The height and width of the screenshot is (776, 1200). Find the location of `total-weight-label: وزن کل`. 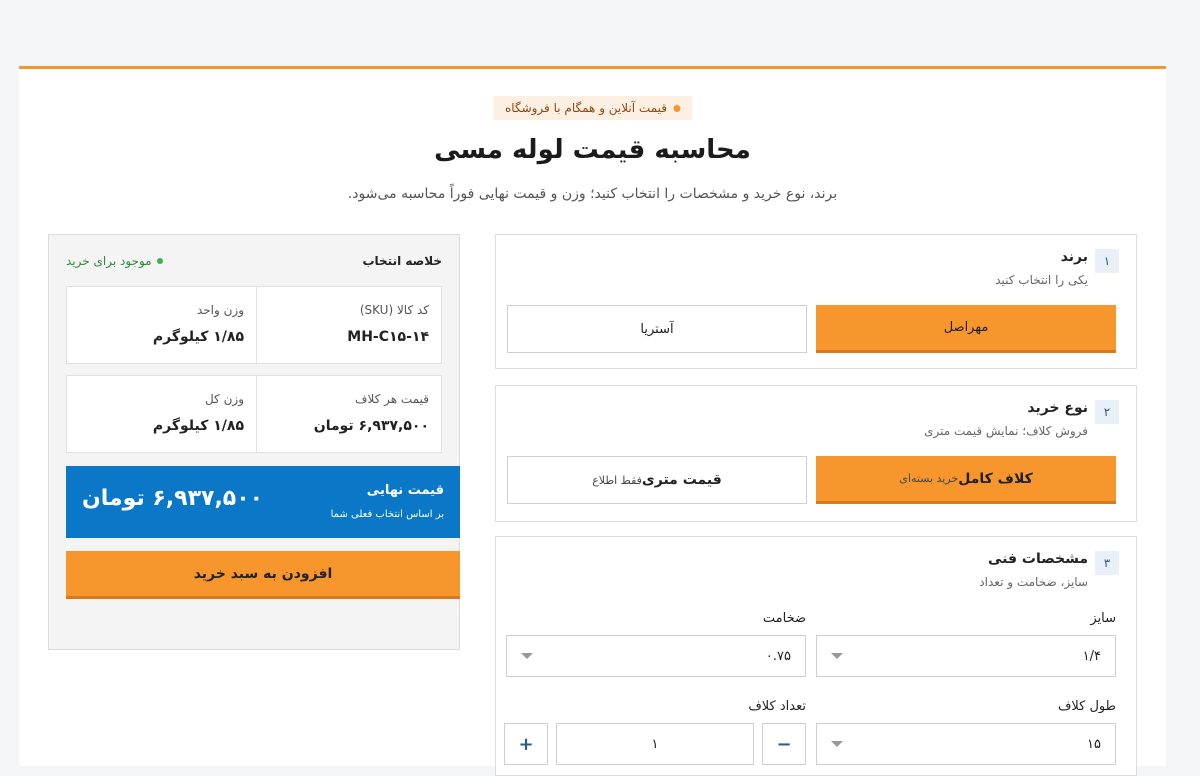

total-weight-label: وزن کل is located at coordinates (224, 399).